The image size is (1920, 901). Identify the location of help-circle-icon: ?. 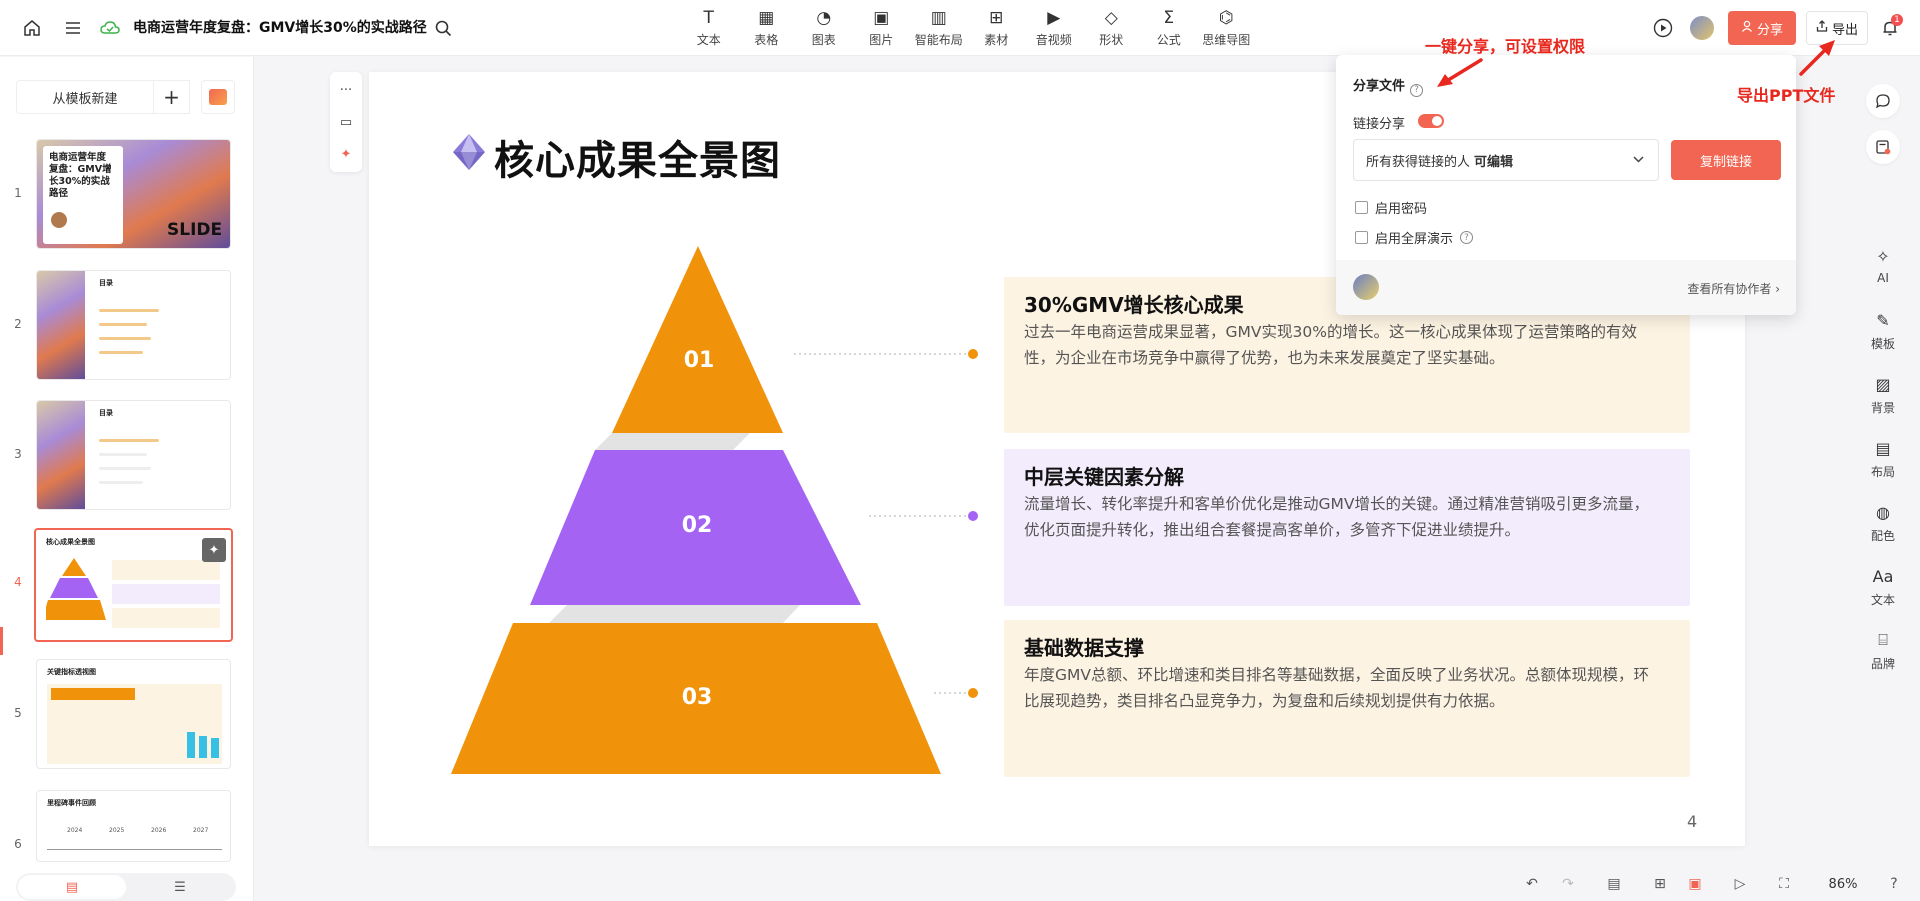
(1894, 884).